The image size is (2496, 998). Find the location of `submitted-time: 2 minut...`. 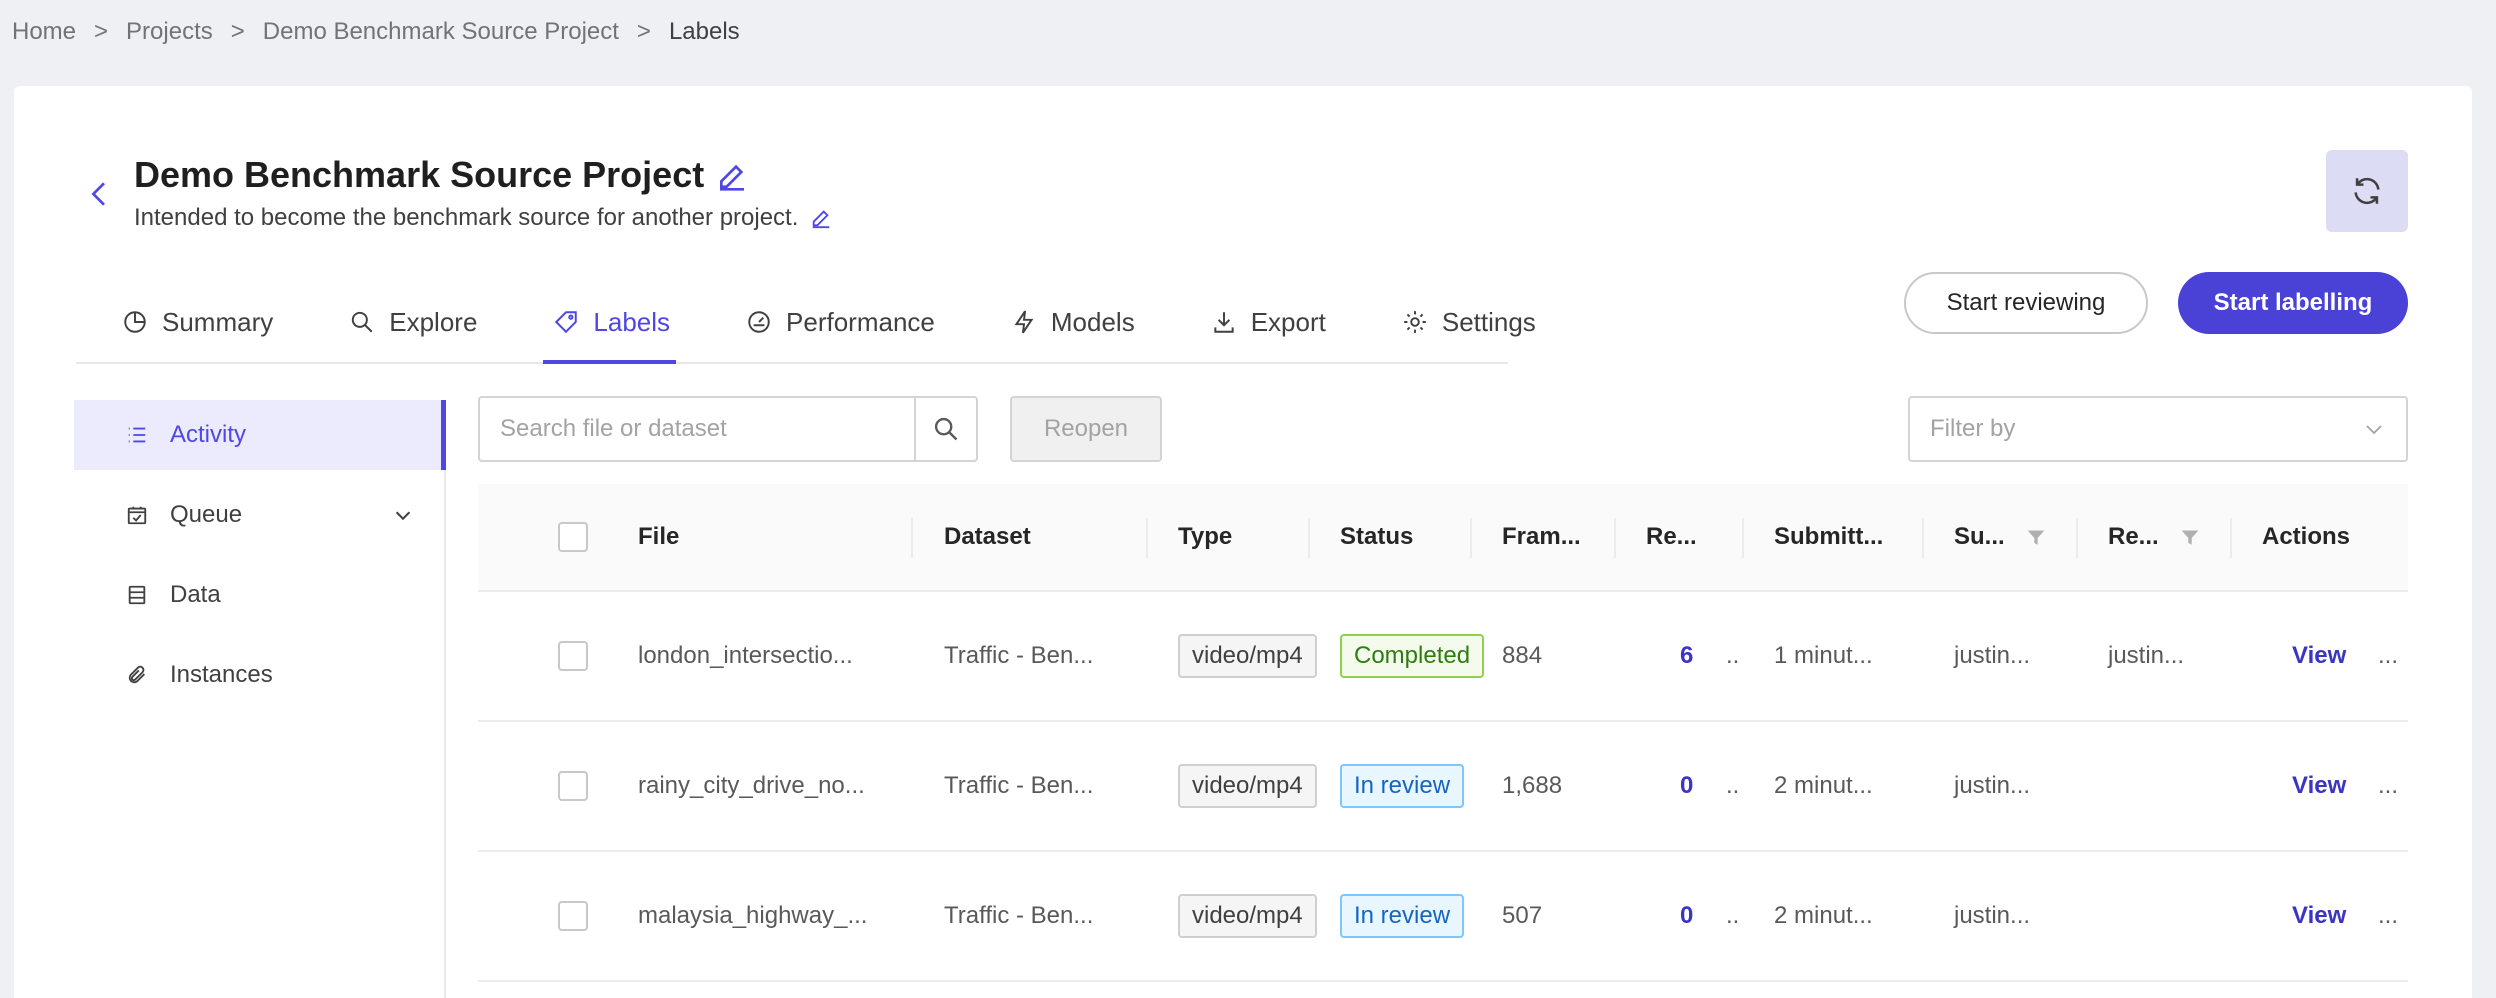

submitted-time: 2 minut... is located at coordinates (1823, 785).